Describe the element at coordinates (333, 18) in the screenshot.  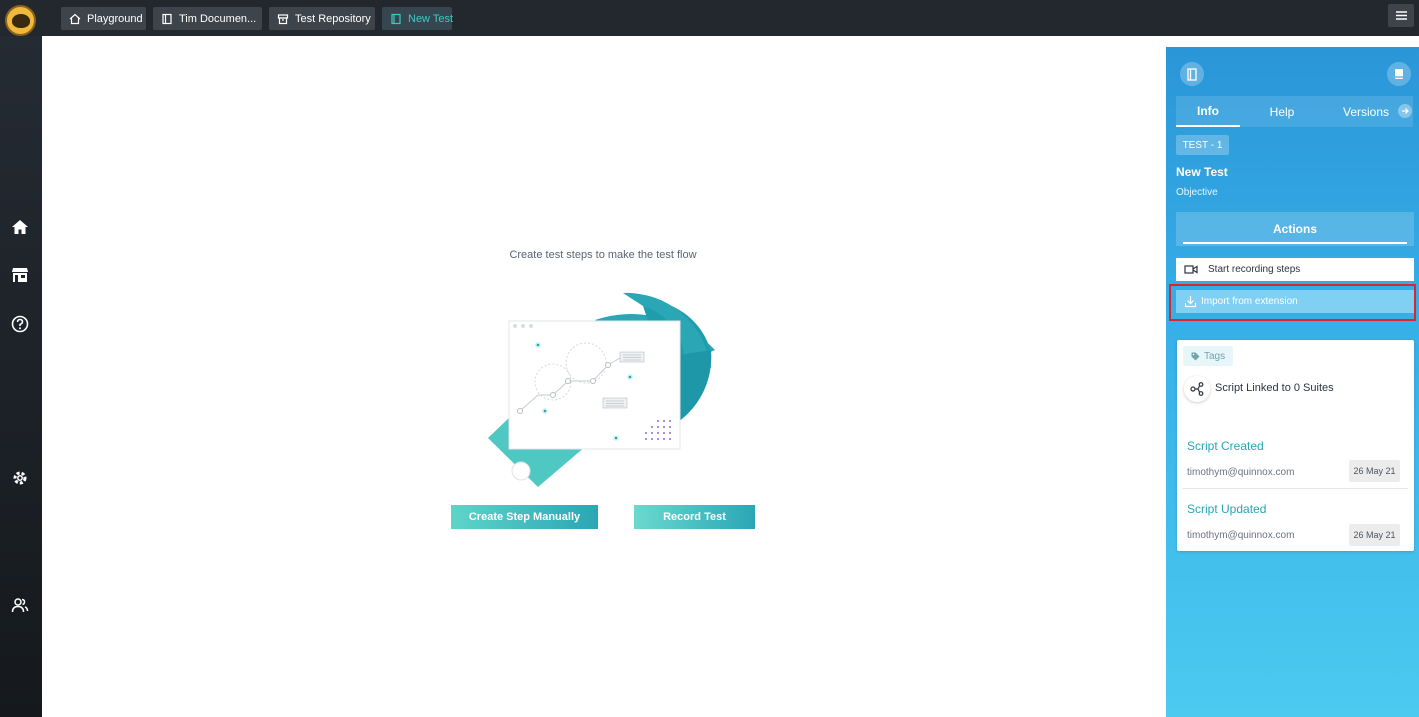
I see `tab-label: Test Repository` at that location.